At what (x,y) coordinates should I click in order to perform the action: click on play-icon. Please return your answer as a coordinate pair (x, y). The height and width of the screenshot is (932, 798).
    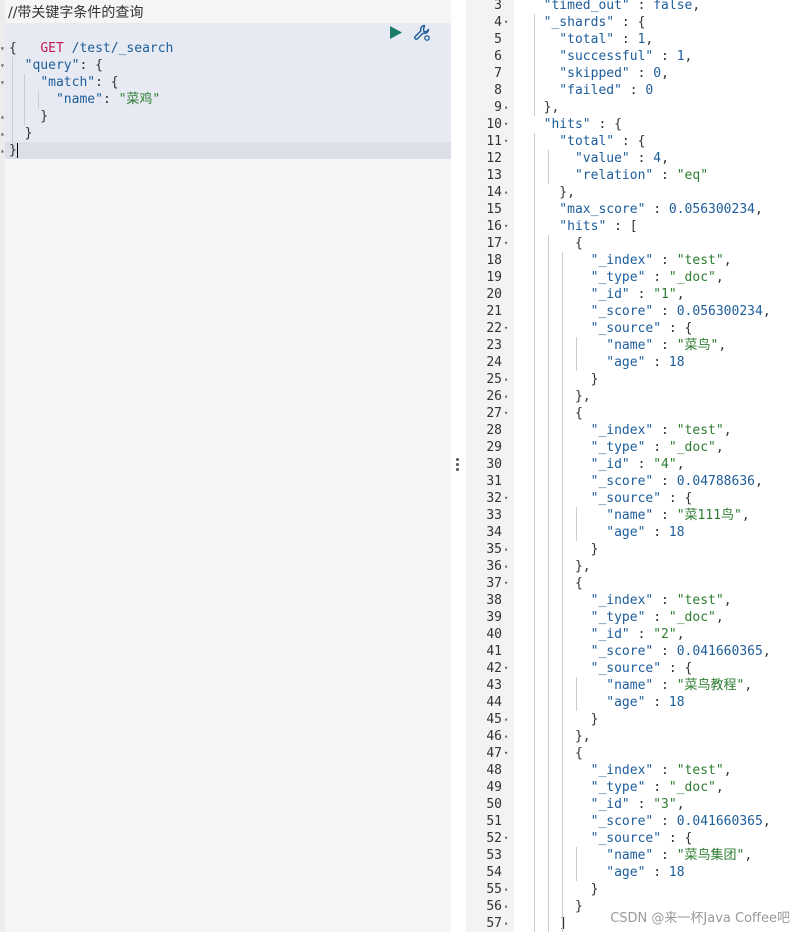
    Looking at the image, I should click on (396, 32).